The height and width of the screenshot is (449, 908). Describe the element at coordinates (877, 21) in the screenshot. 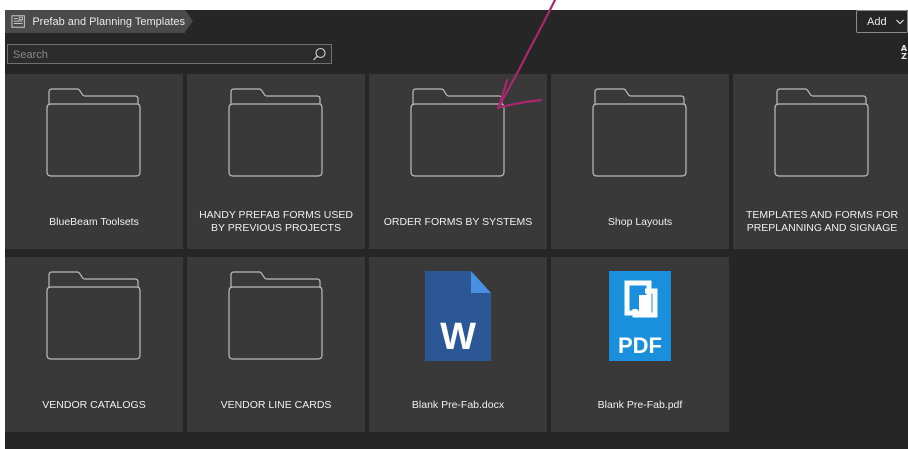

I see `add-button-label: Add` at that location.